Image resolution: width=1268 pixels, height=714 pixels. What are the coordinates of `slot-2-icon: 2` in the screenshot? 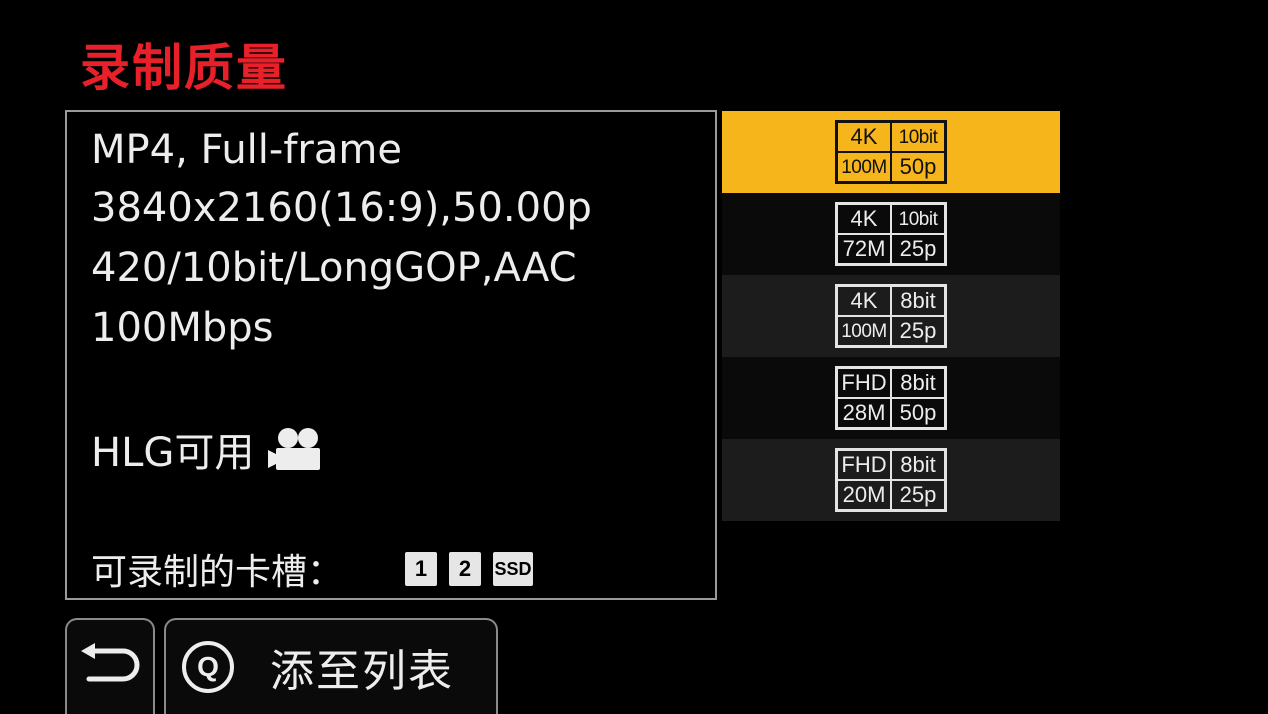 It's located at (465, 569).